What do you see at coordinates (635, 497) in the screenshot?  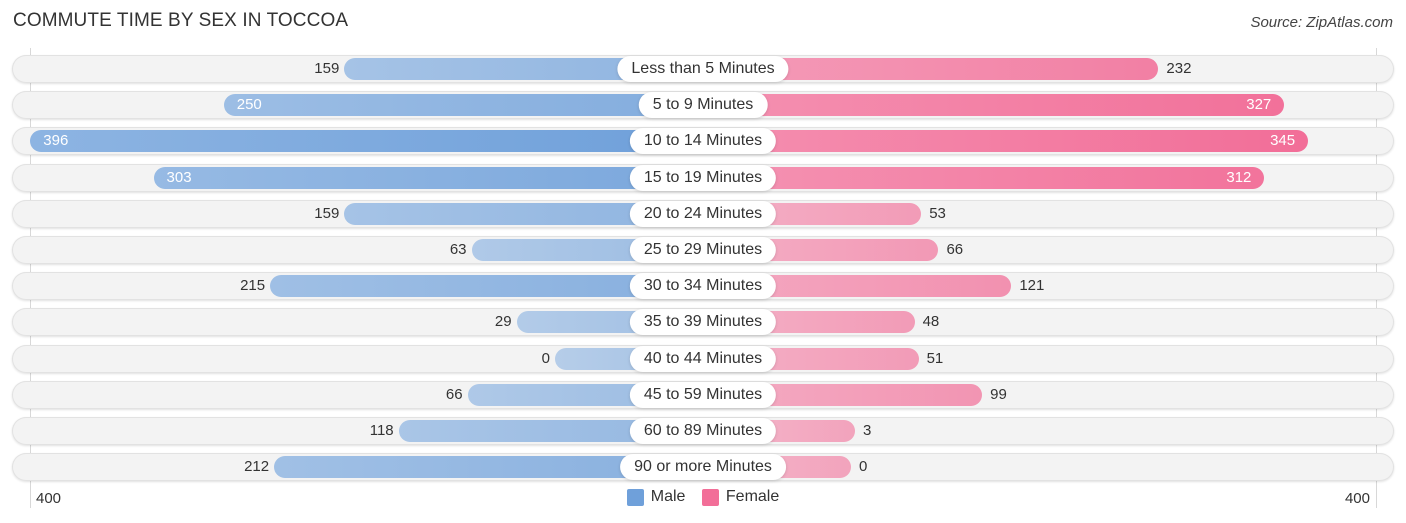 I see `legend-swatch-male` at bounding box center [635, 497].